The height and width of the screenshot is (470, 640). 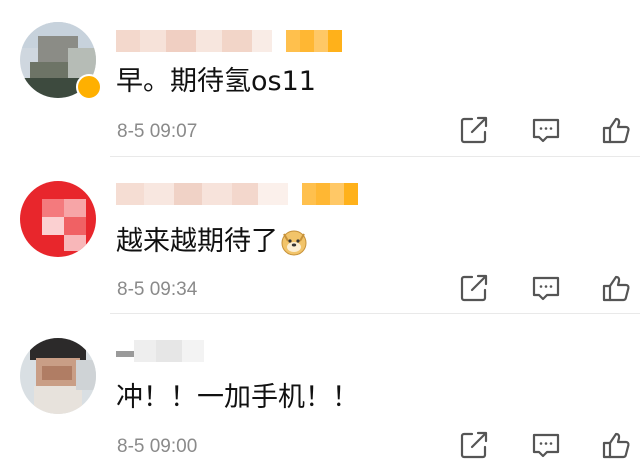 What do you see at coordinates (157, 289) in the screenshot?
I see `comment-timestamp: 8-5 09:34` at bounding box center [157, 289].